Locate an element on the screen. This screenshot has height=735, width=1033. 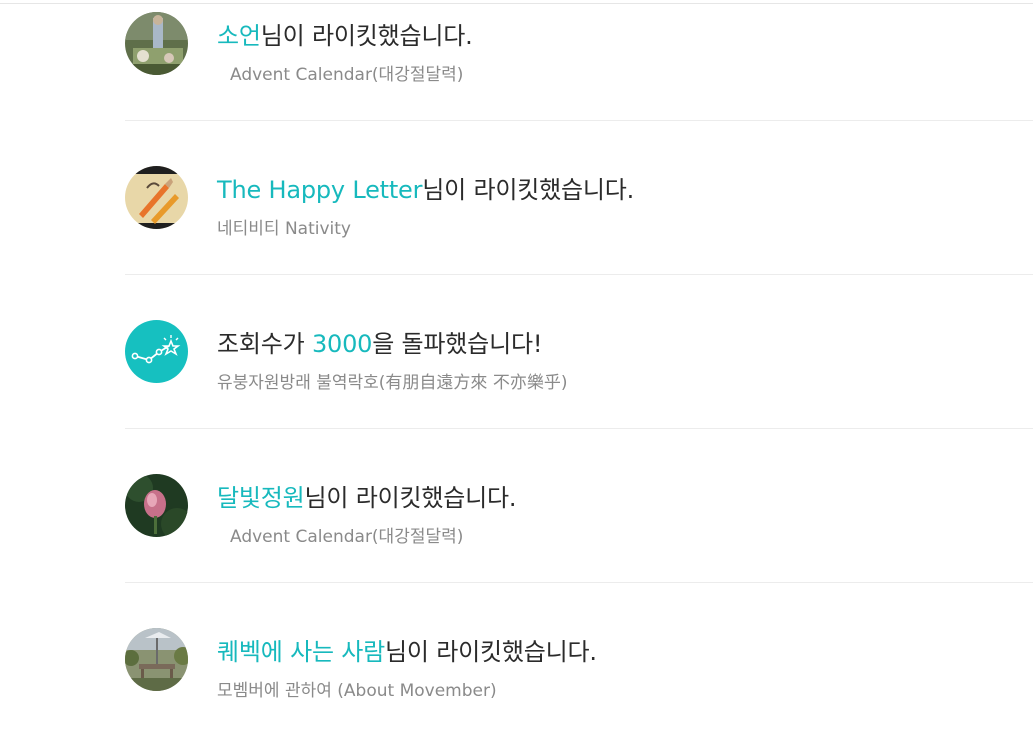
notification-title: 소언님이 라이킷했습니다. is located at coordinates (345, 33).